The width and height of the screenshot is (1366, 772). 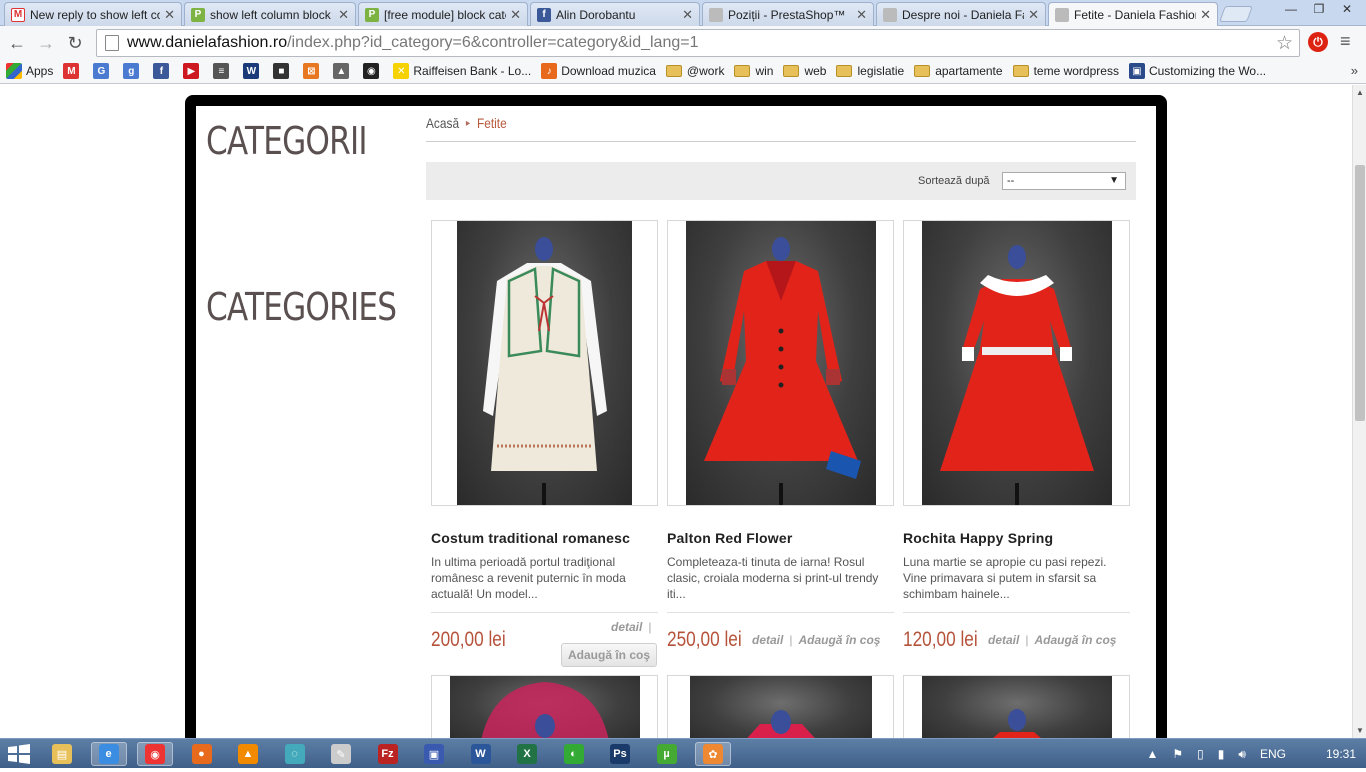 I want to click on restore-icon: ❐, so click(x=1319, y=9).